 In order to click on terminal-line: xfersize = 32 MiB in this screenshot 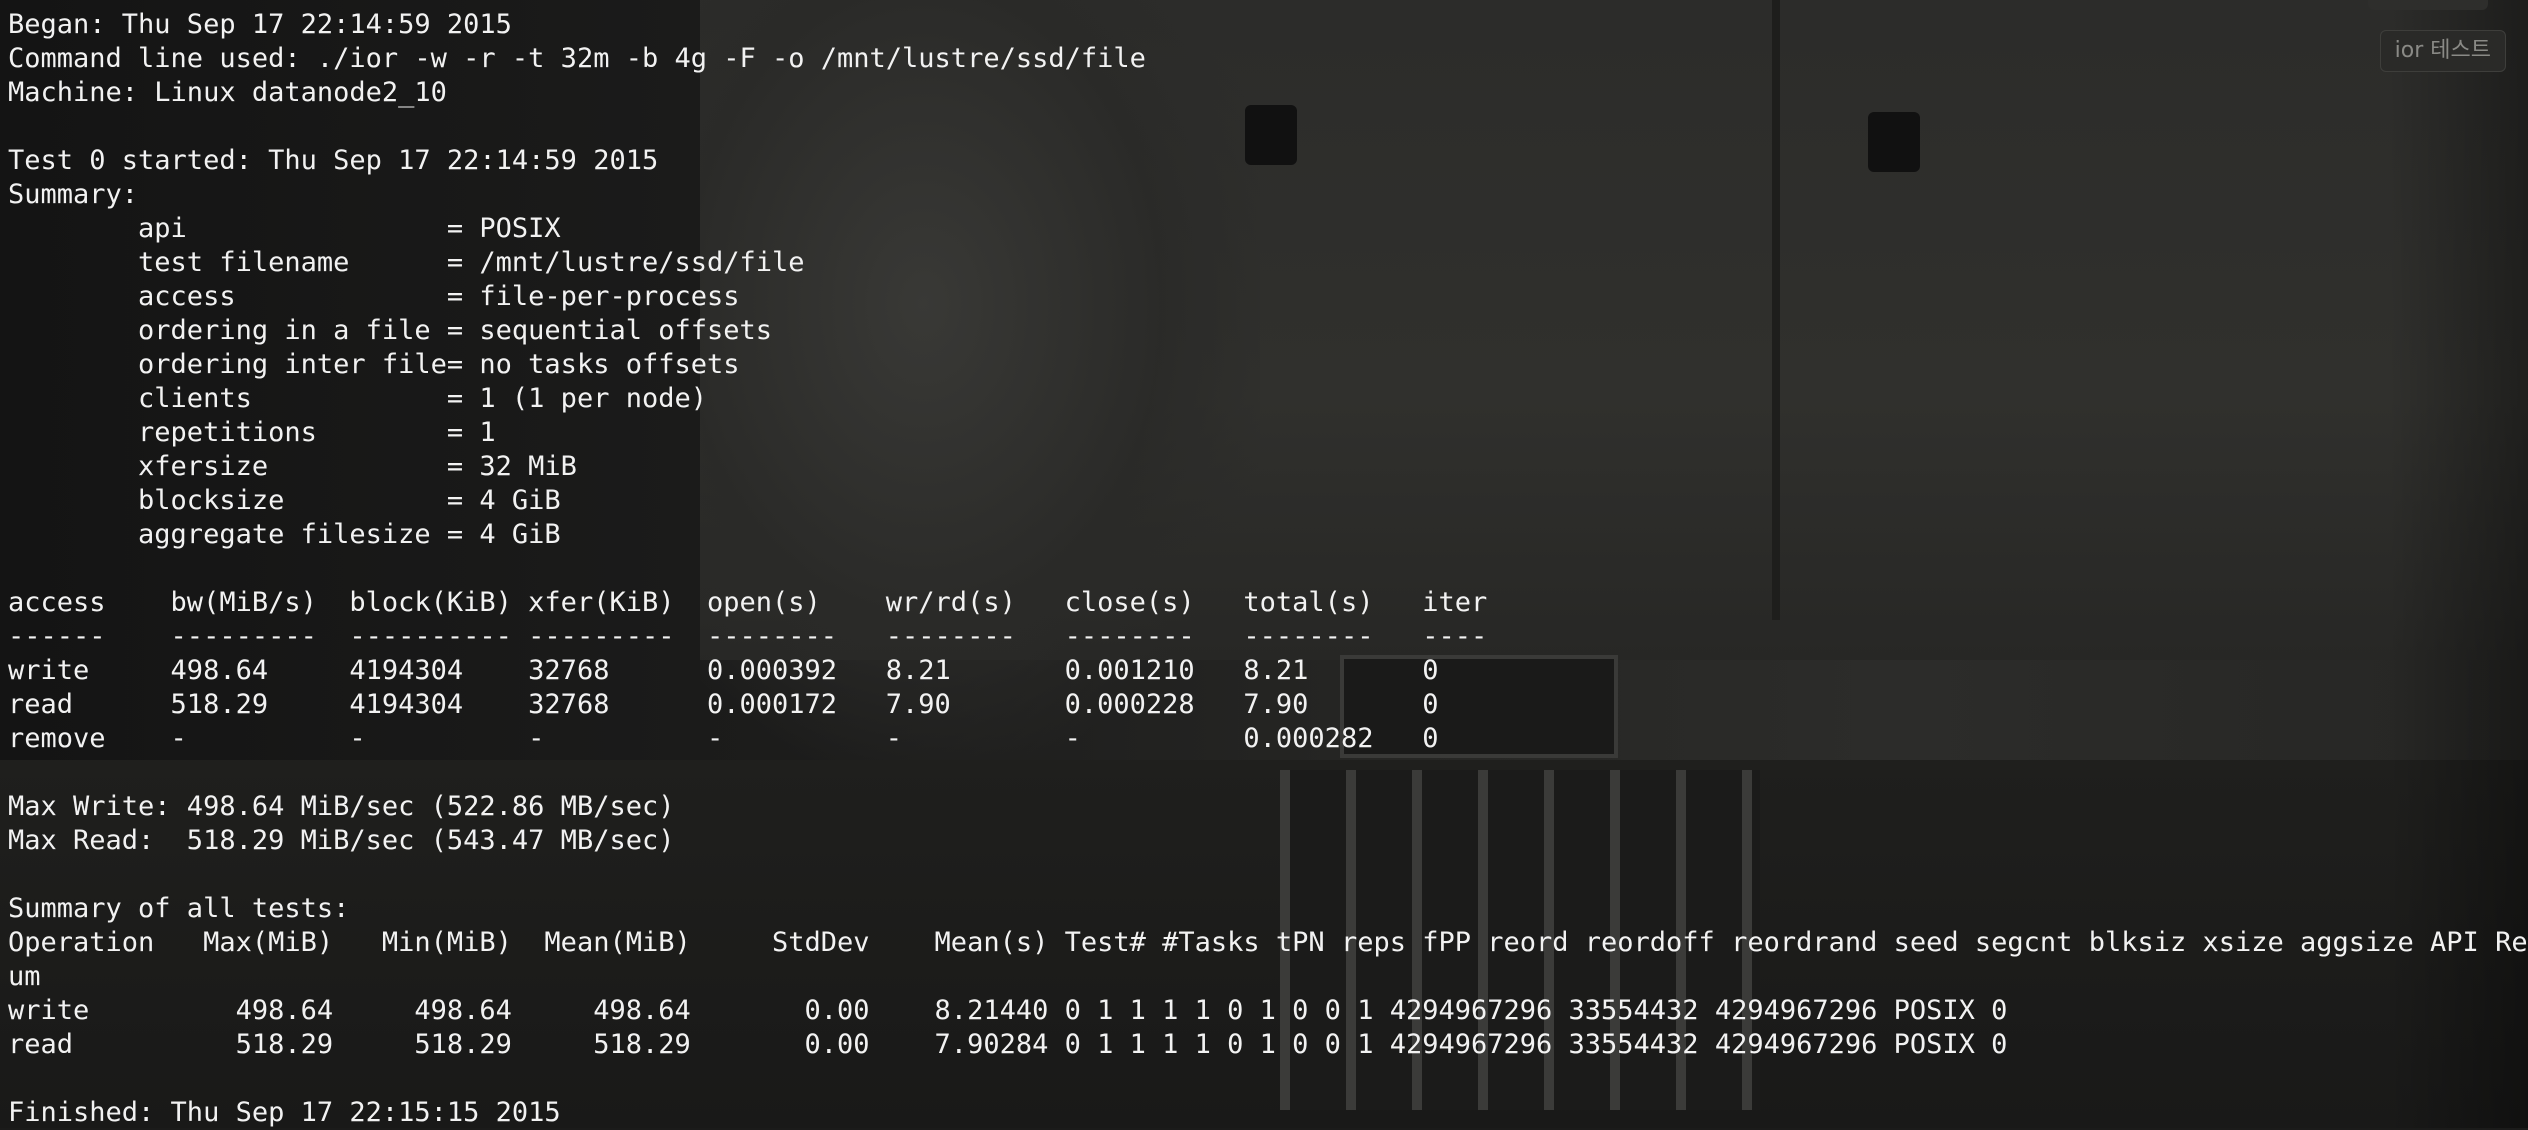, I will do `click(292, 466)`.